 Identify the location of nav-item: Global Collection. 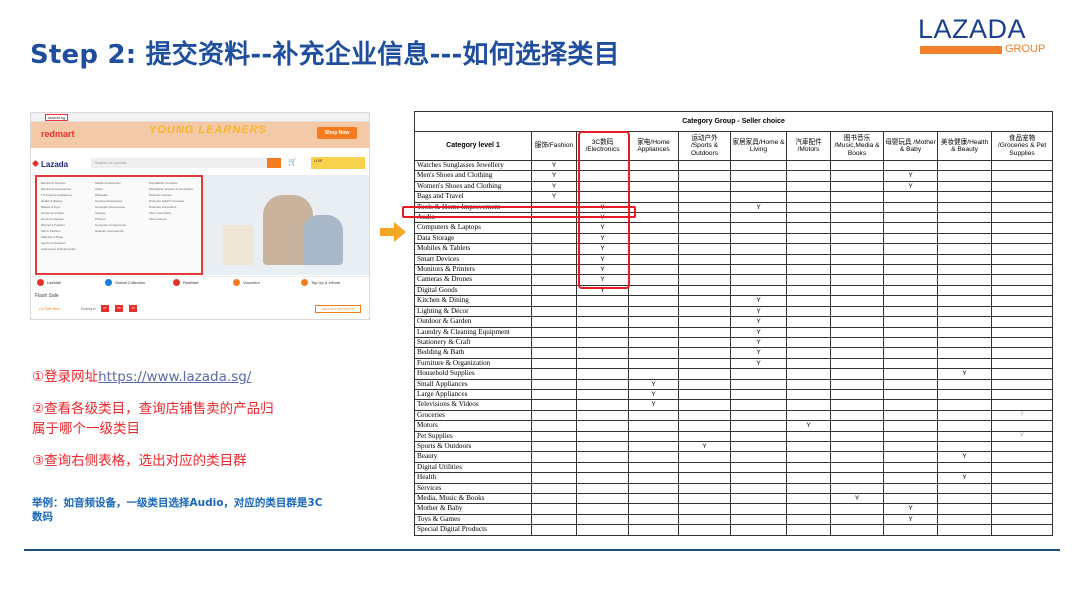
(130, 282).